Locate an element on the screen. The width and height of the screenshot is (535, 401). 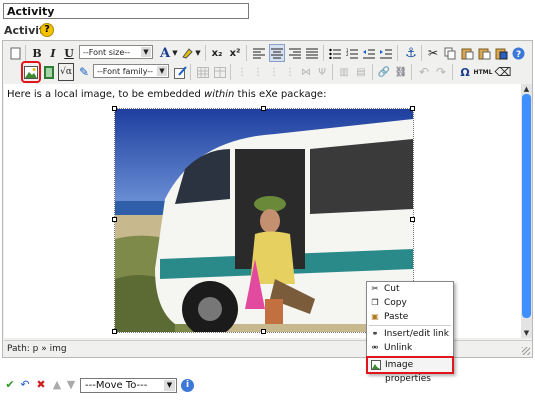
menu-item-label: Image properties is located at coordinates (408, 372).